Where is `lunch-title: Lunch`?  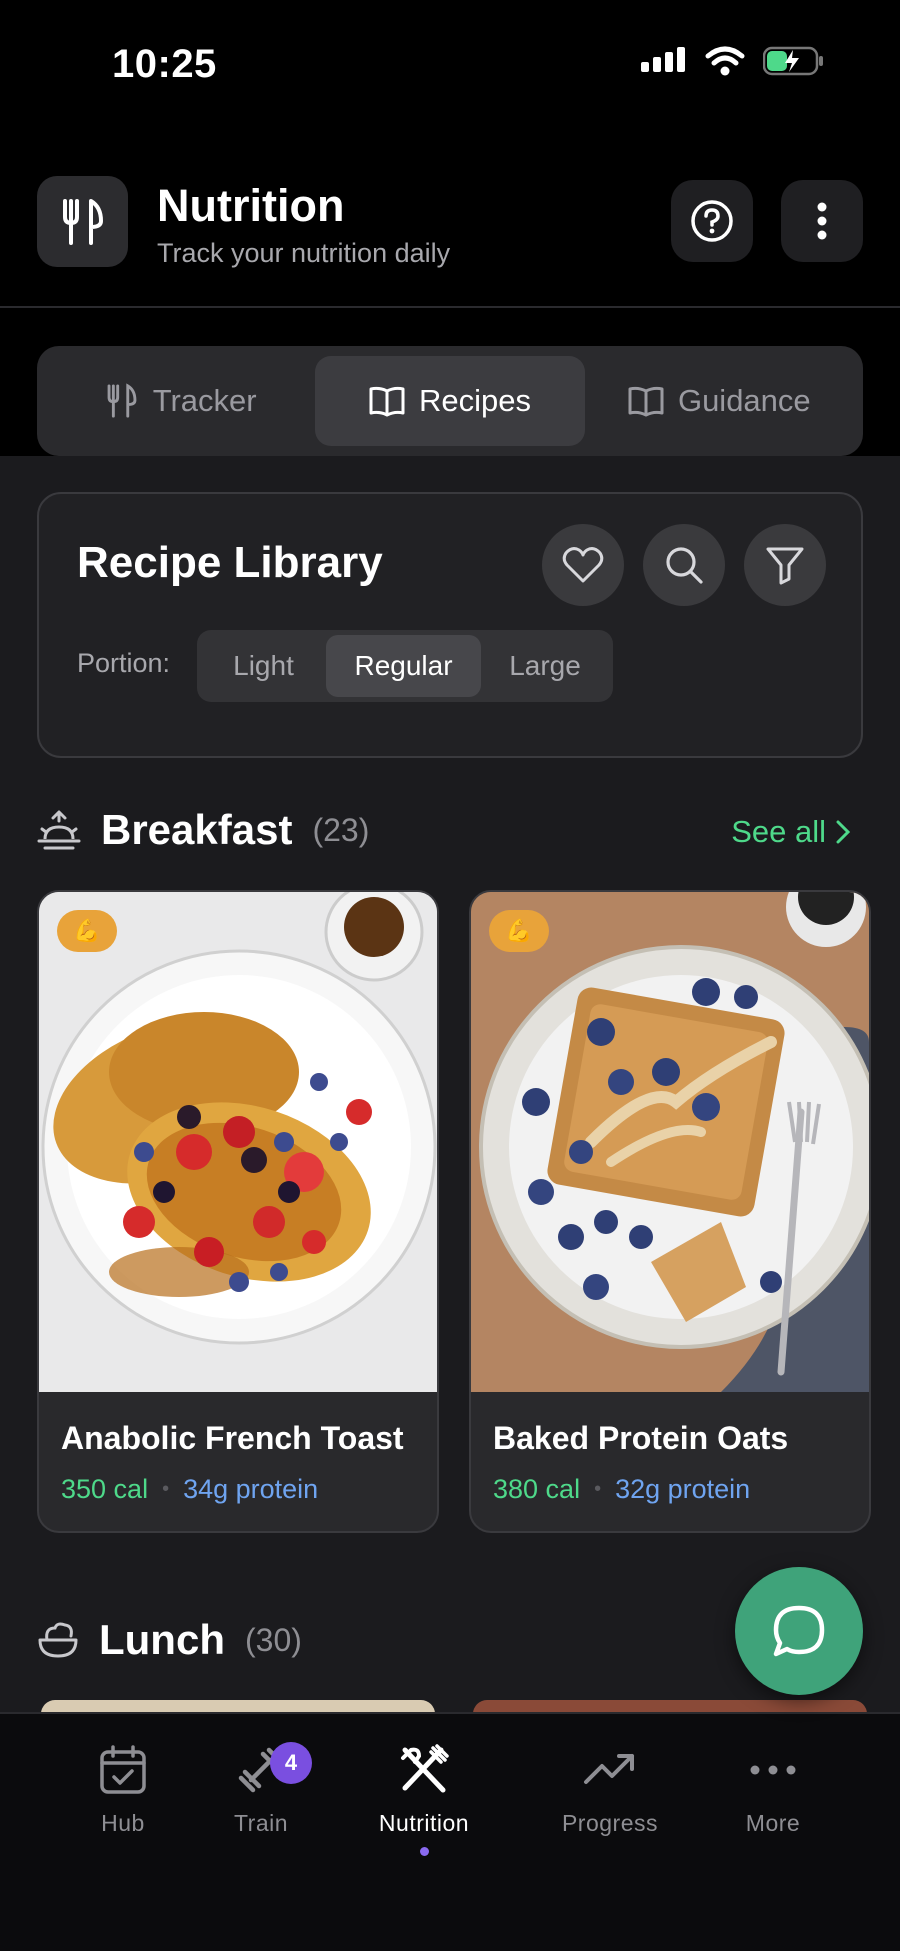
lunch-title: Lunch is located at coordinates (162, 1639).